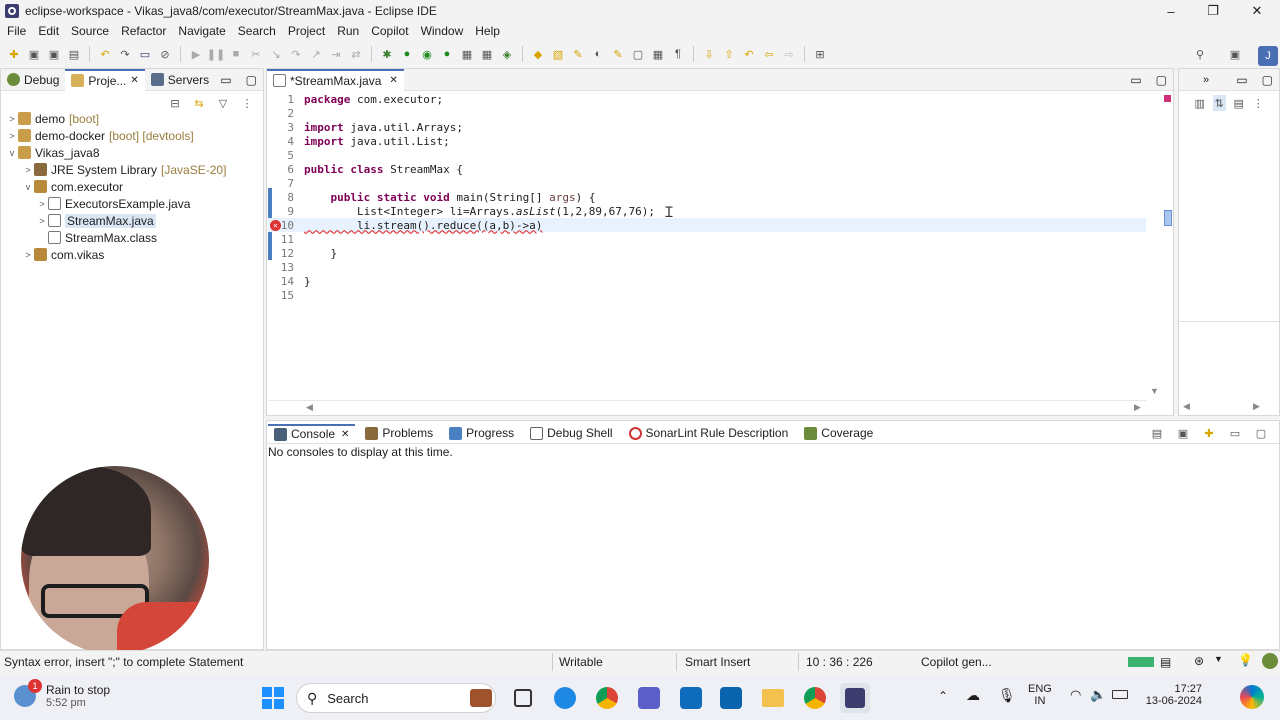 Image resolution: width=1280 pixels, height=720 pixels. I want to click on tab-debug-shell: Debug Shell, so click(571, 433).